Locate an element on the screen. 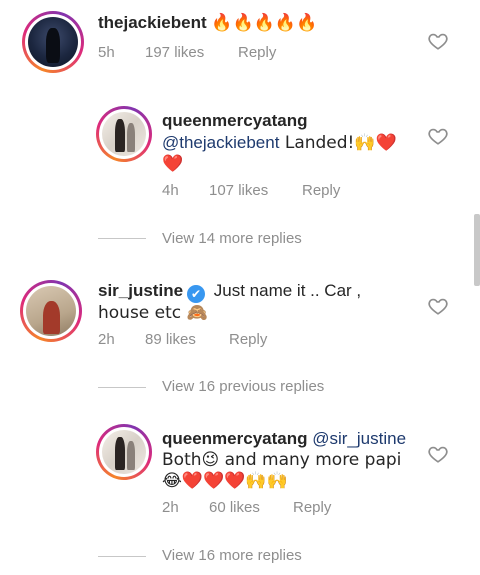 Image resolution: width=480 pixels, height=575 pixels. comment-header: sir_justine ✔ Just name it .. Car , is located at coordinates (229, 291).